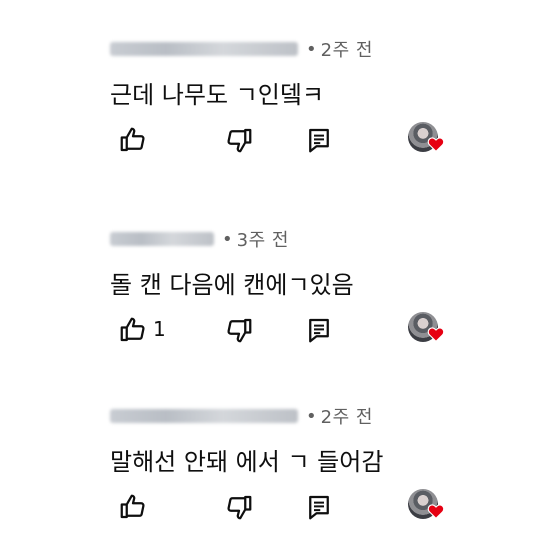 Image resolution: width=560 pixels, height=560 pixels. What do you see at coordinates (217, 95) in the screenshot?
I see `comment-text: 근데 나무도 ㄱ인뎈ㅋ` at bounding box center [217, 95].